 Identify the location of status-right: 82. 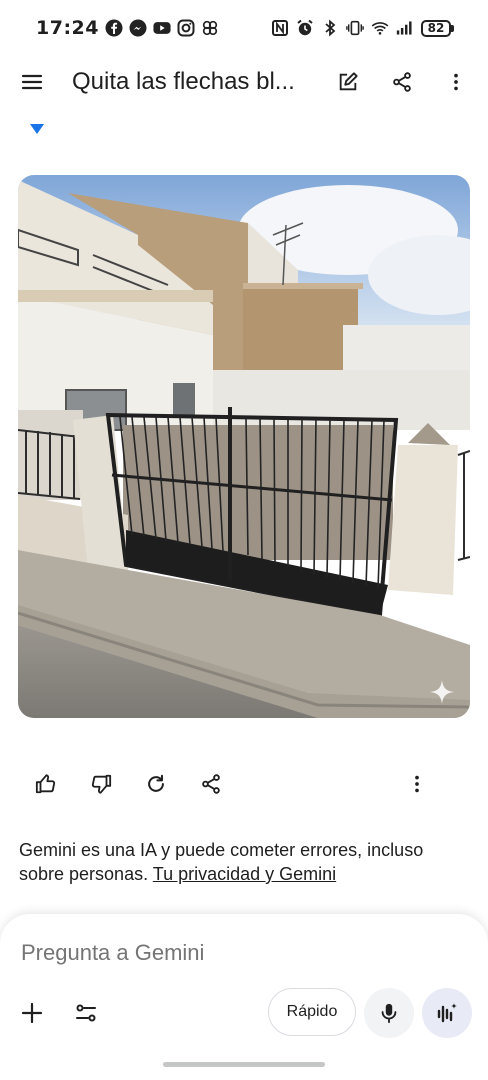
(362, 28).